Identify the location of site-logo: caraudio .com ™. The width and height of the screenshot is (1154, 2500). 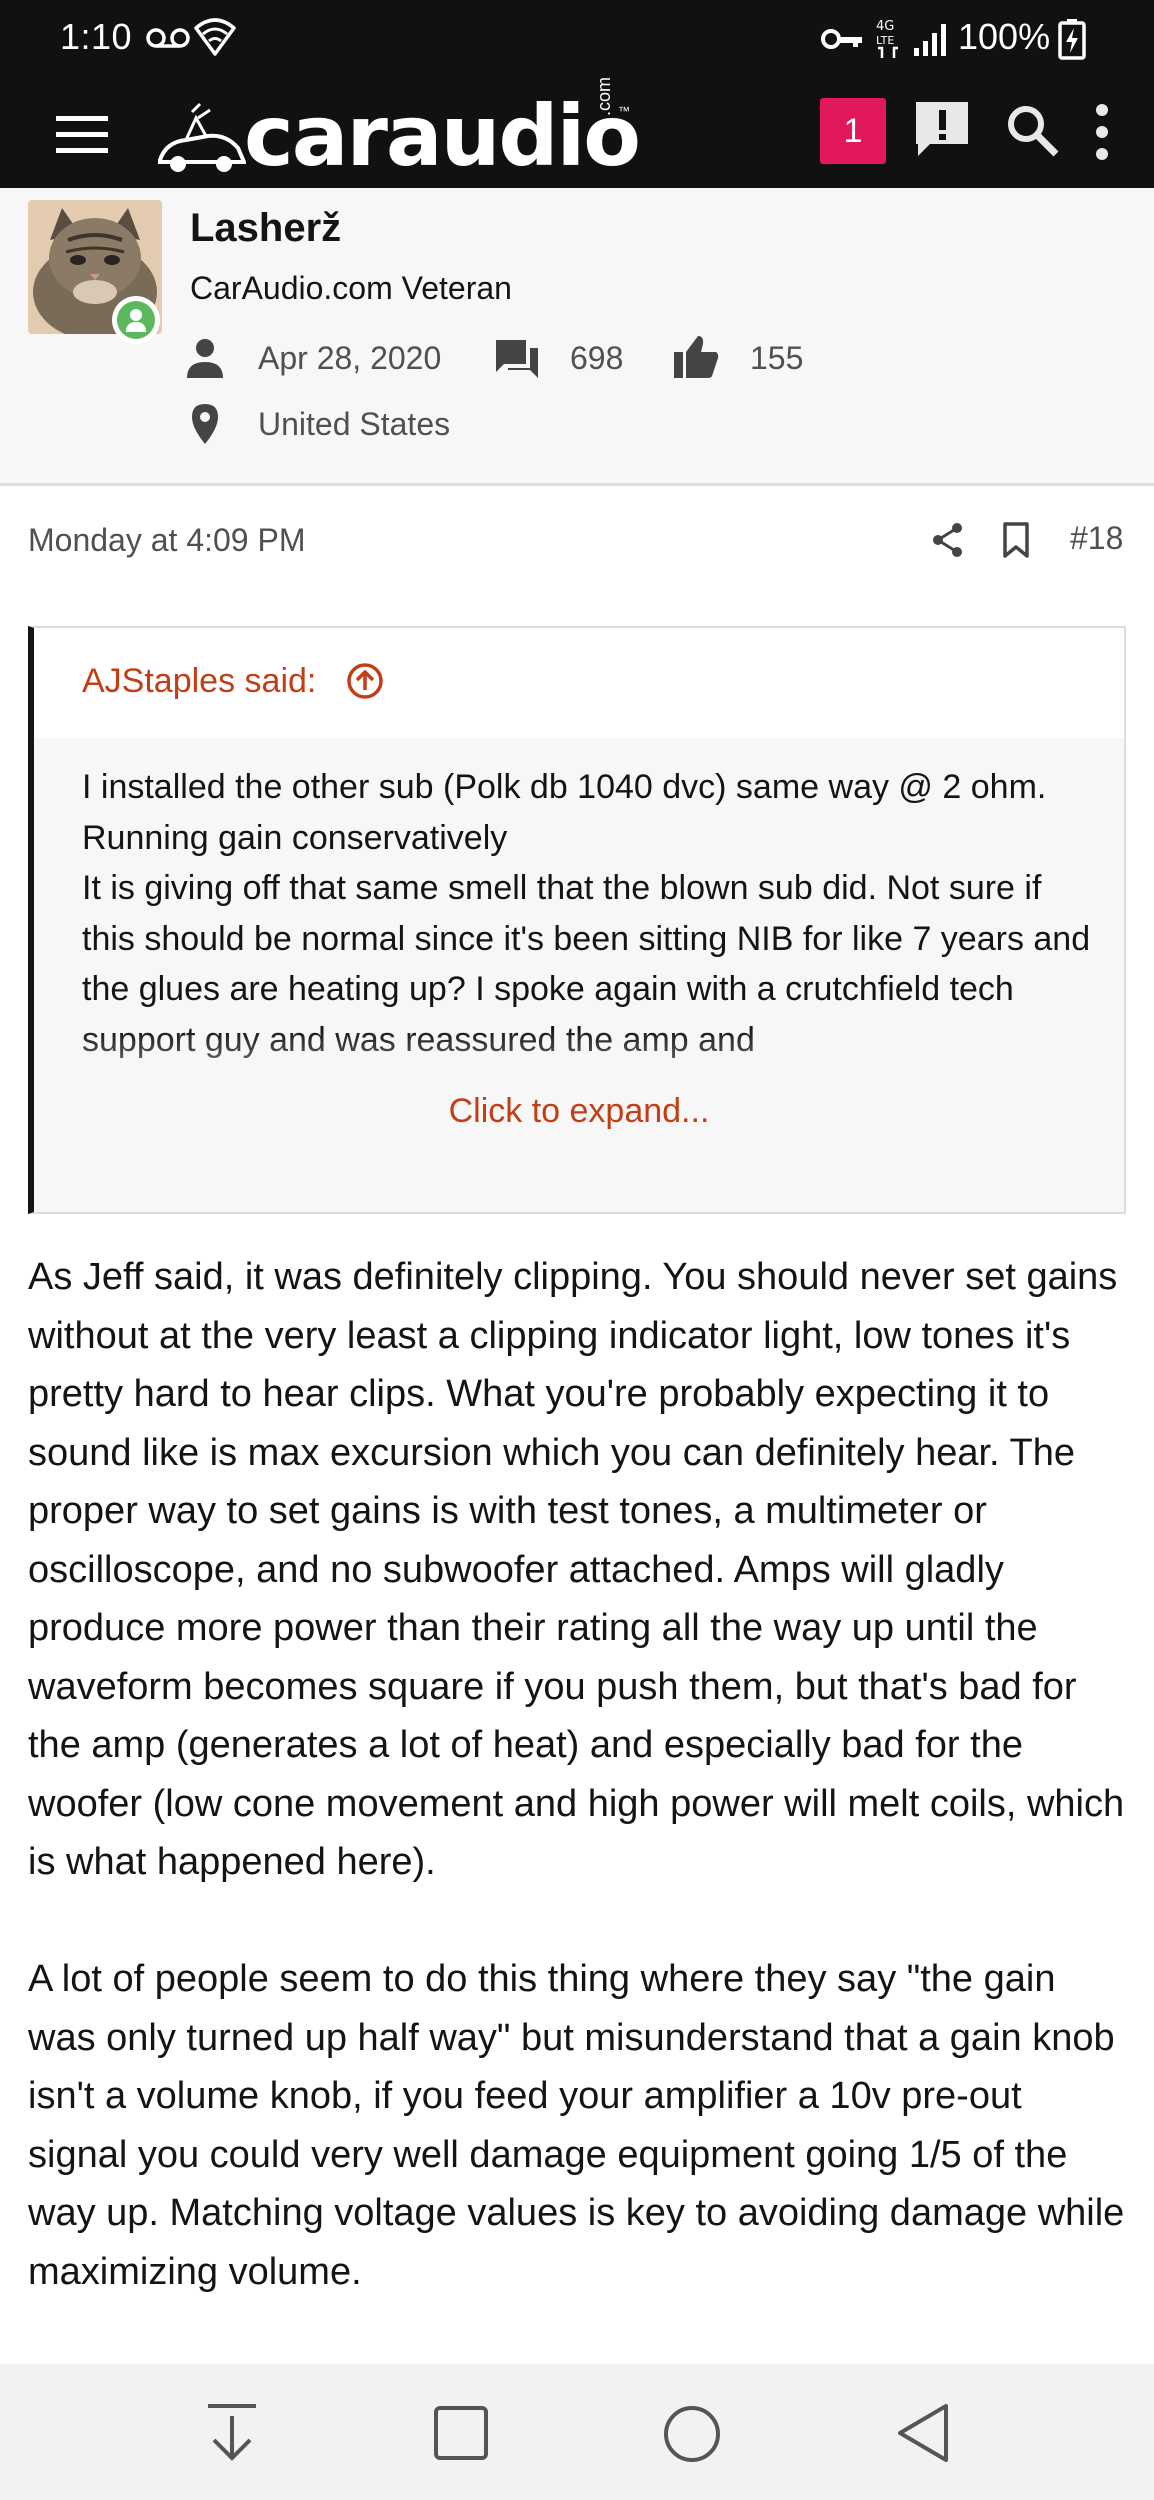
(398, 131).